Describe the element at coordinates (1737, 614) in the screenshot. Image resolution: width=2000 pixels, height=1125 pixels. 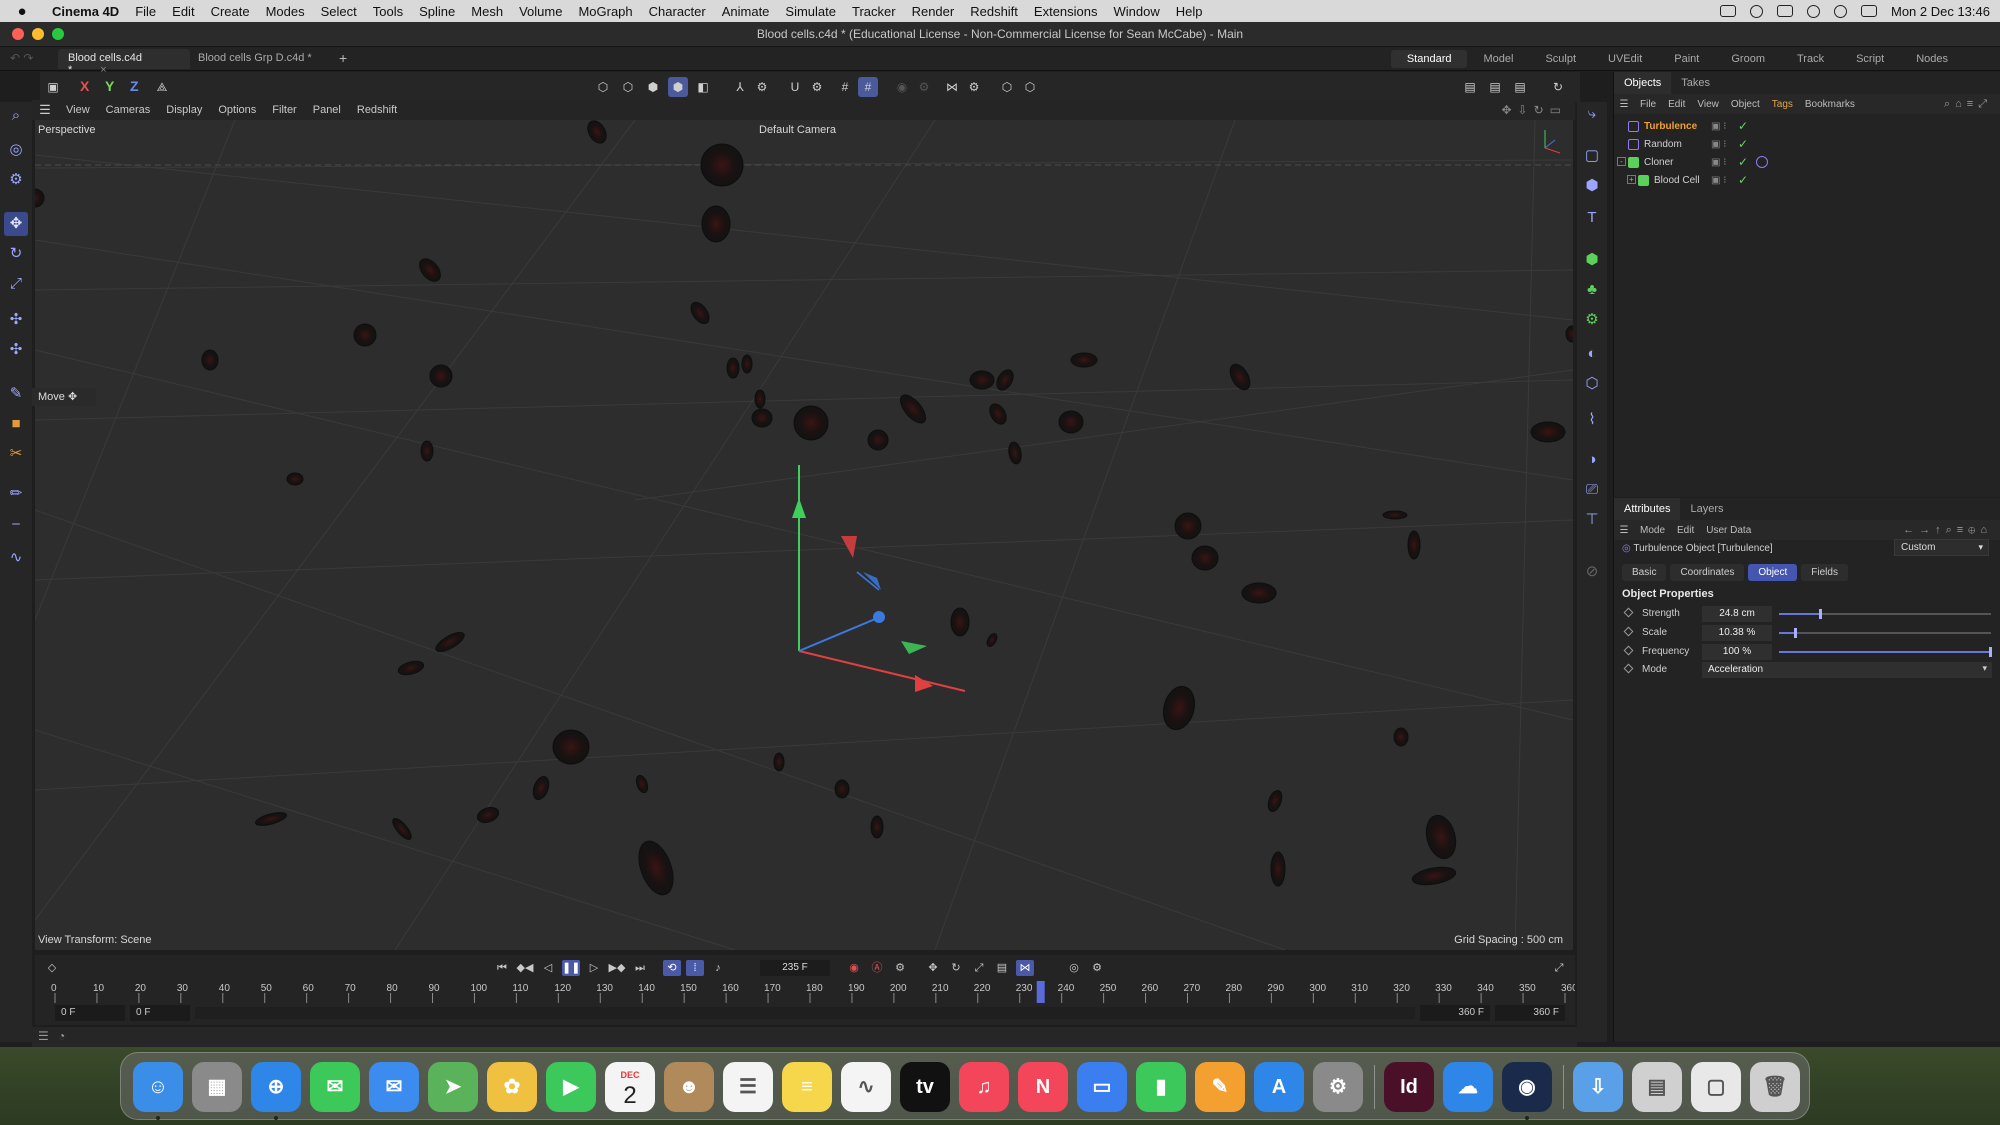
I see `strength-field: 24.8 cm` at that location.